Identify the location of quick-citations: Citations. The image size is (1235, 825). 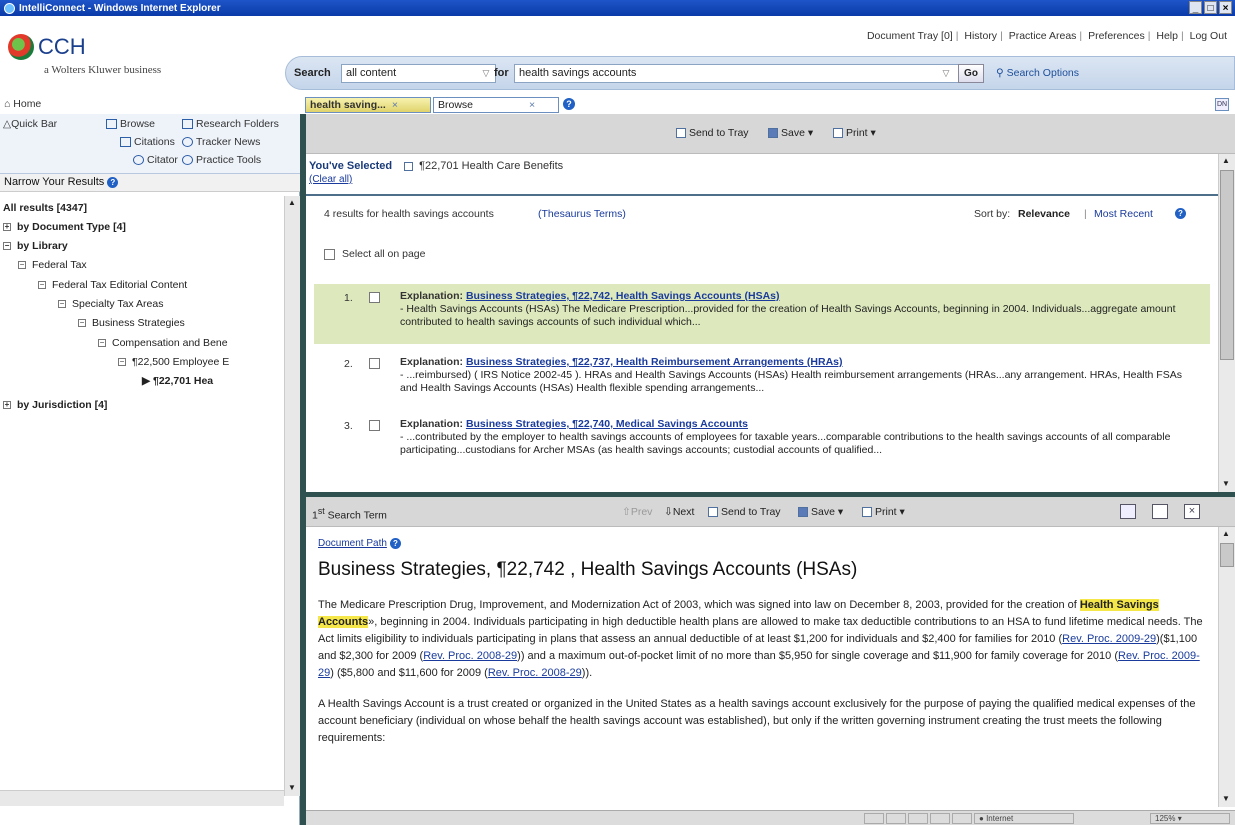
(147, 142).